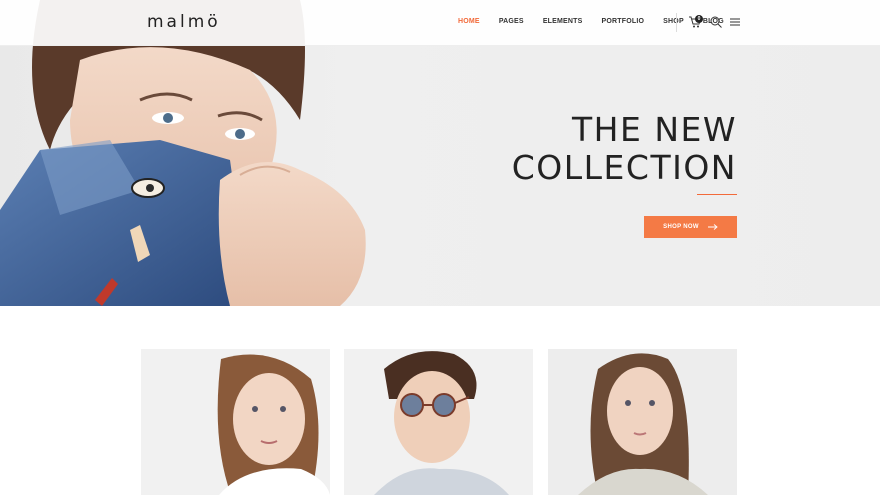  I want to click on hero-title-line1: THE NEW, so click(654, 129).